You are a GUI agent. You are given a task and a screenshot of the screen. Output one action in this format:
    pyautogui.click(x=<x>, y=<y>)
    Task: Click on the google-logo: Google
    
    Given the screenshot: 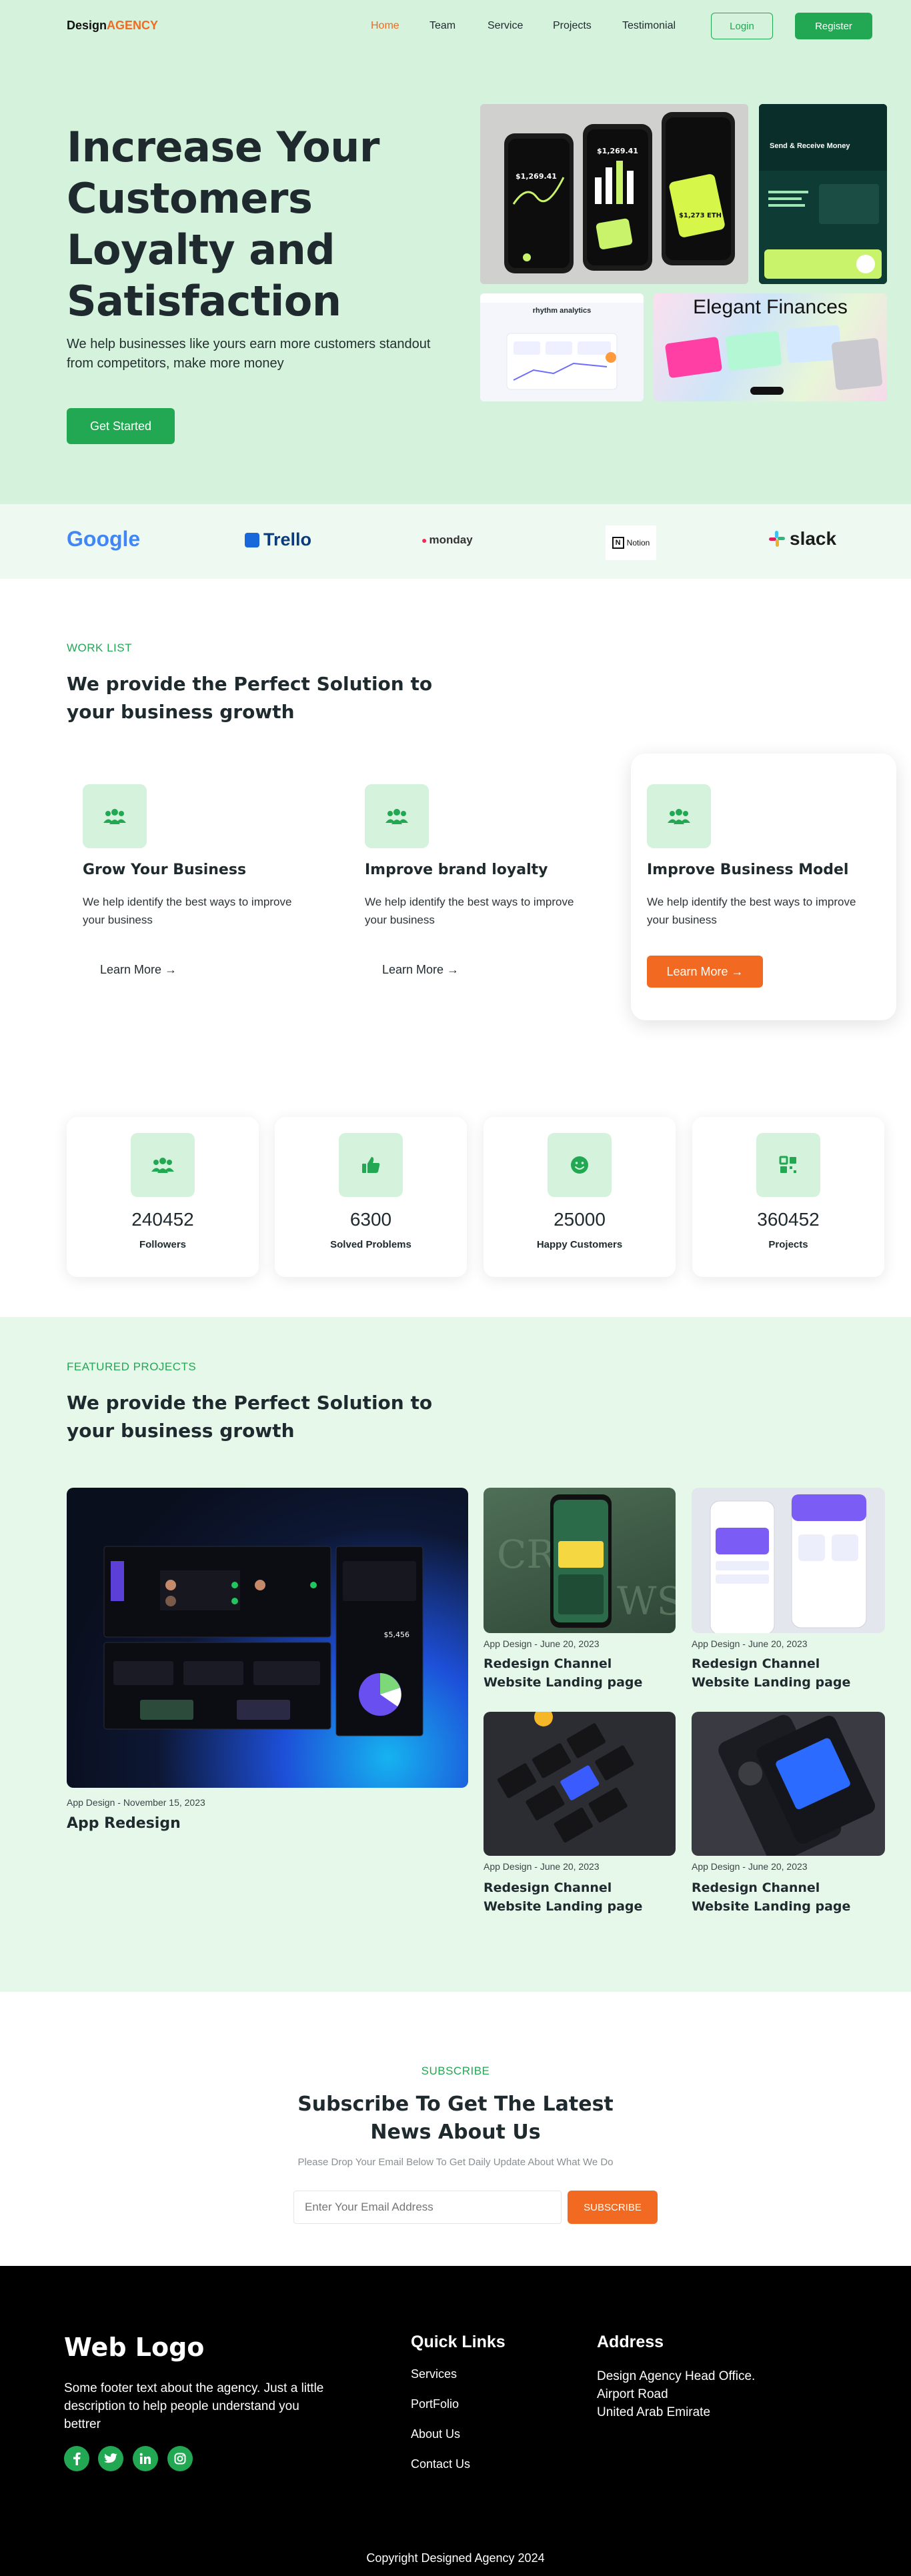 What is the action you would take?
    pyautogui.click(x=103, y=539)
    